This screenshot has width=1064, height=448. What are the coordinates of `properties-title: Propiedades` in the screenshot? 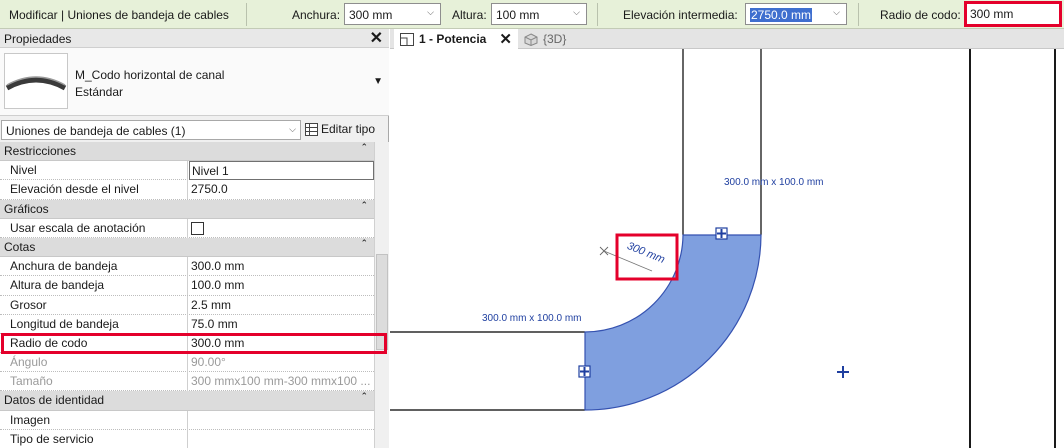 It's located at (38, 39).